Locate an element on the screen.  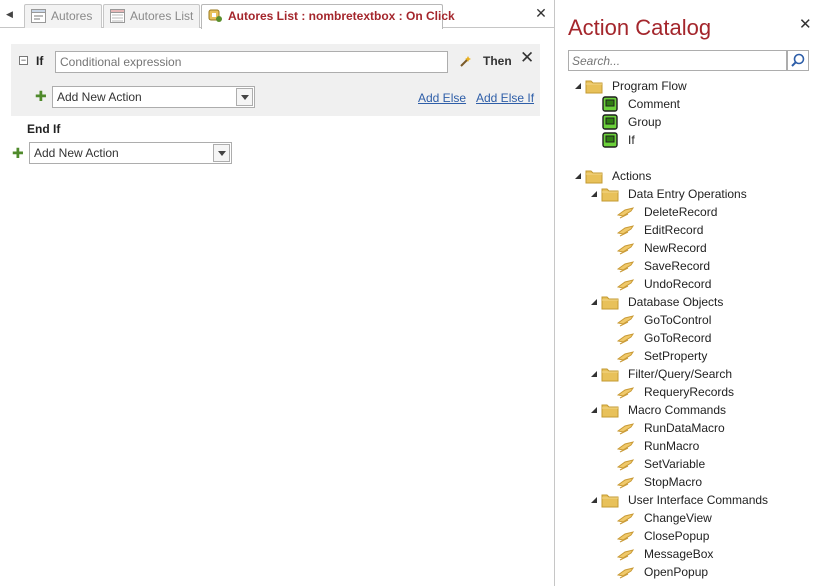
tab-on-click-macro: Autores List : nombretextbox : On Click is located at coordinates (328, 16).